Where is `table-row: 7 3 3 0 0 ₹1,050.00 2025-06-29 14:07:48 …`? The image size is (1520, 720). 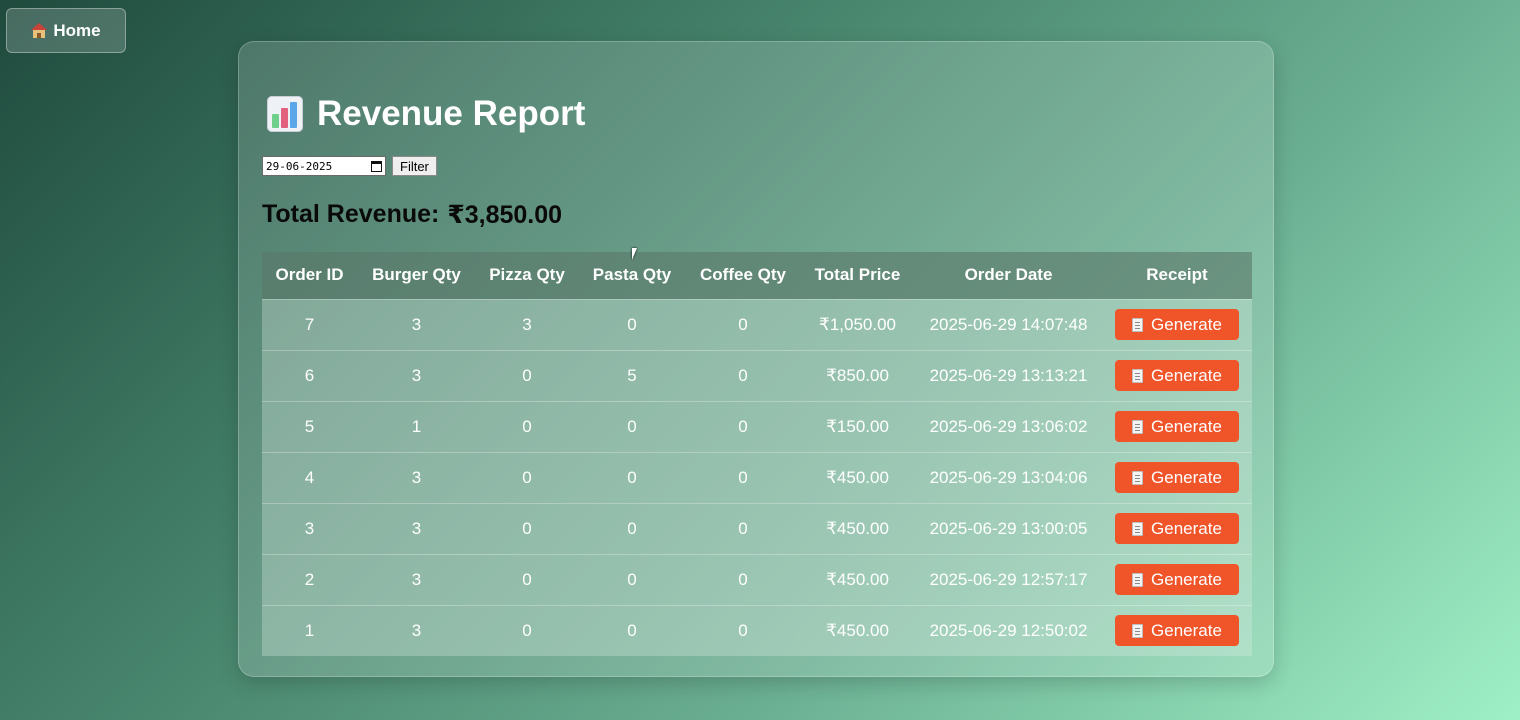 table-row: 7 3 3 0 0 ₹1,050.00 2025-06-29 14:07:48 … is located at coordinates (757, 324).